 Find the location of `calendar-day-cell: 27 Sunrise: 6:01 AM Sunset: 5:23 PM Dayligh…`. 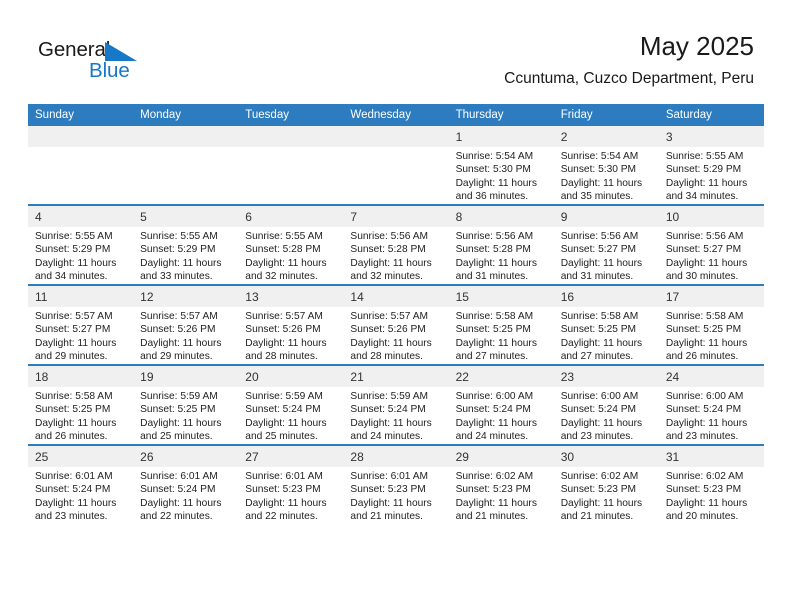

calendar-day-cell: 27 Sunrise: 6:01 AM Sunset: 5:23 PM Dayligh… is located at coordinates (291, 484).